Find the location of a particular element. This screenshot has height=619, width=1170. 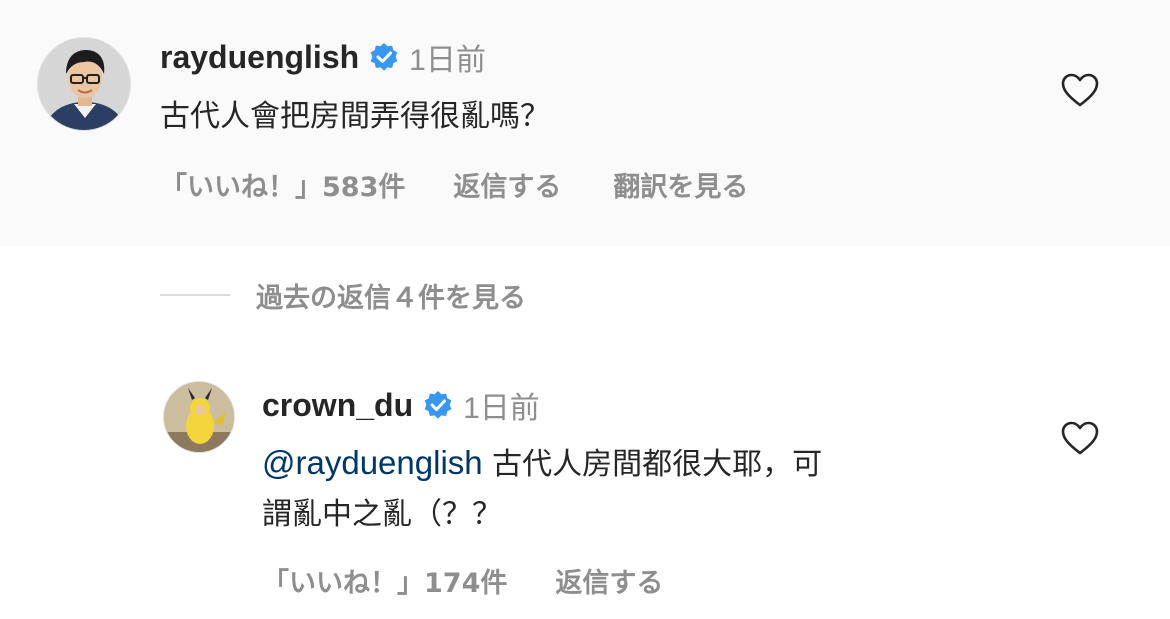

comment-actions: 「いいね！」583件 返信する 翻訳を見る is located at coordinates (454, 184).